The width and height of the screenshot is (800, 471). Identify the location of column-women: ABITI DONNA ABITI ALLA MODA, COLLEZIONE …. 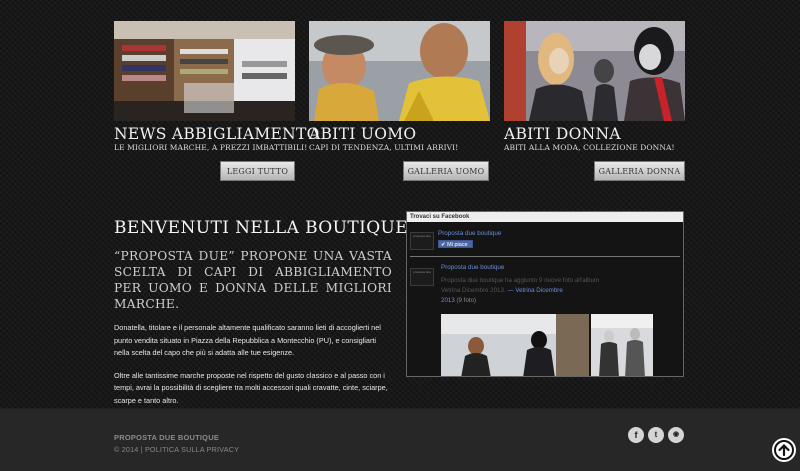
(594, 86).